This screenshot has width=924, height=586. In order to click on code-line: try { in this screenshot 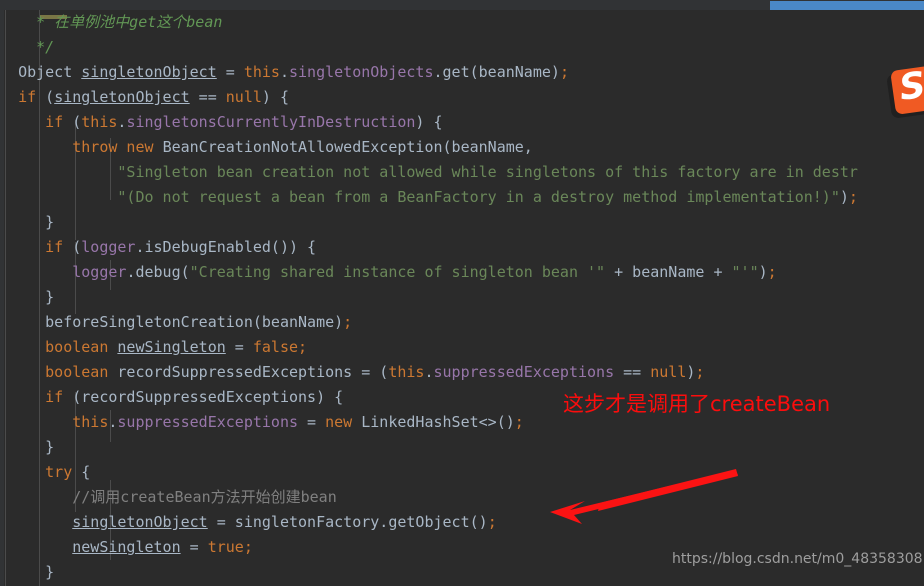, I will do `click(462, 472)`.